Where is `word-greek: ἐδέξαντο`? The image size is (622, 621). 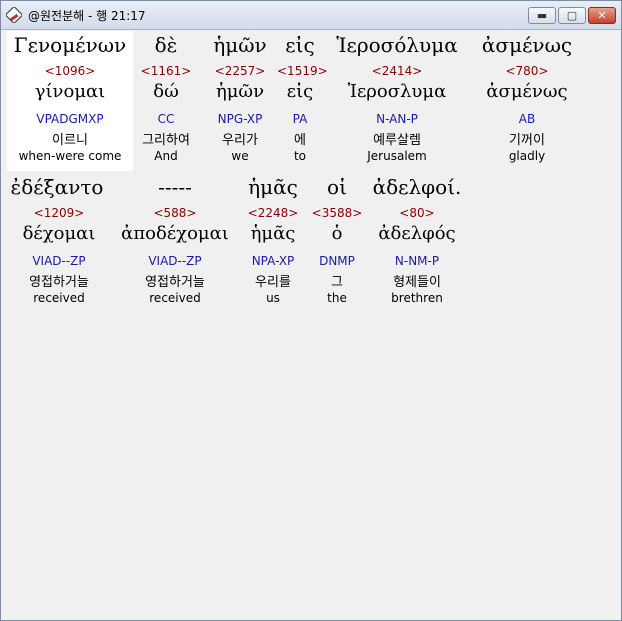 word-greek: ἐδέξαντο is located at coordinates (57, 187).